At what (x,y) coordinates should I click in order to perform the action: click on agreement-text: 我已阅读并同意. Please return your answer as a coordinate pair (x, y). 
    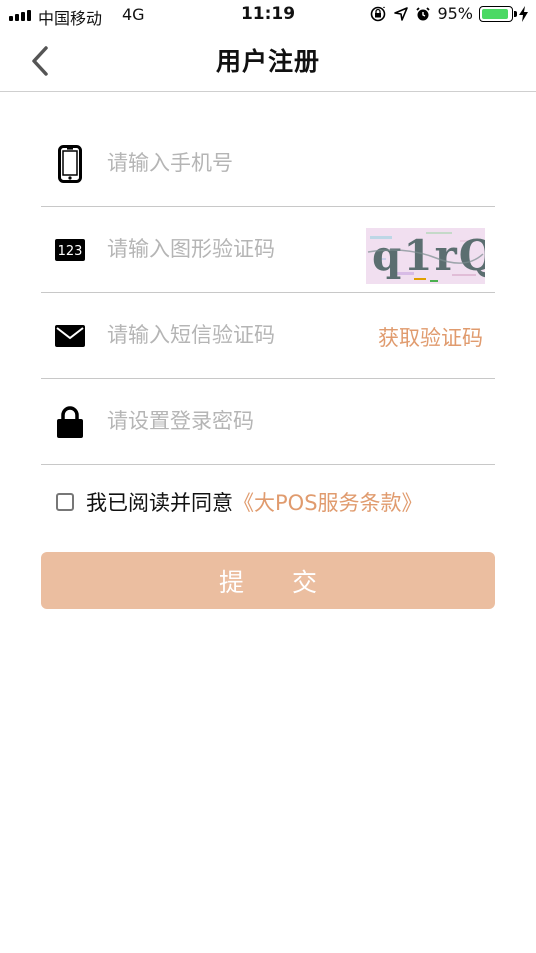
    Looking at the image, I should click on (159, 503).